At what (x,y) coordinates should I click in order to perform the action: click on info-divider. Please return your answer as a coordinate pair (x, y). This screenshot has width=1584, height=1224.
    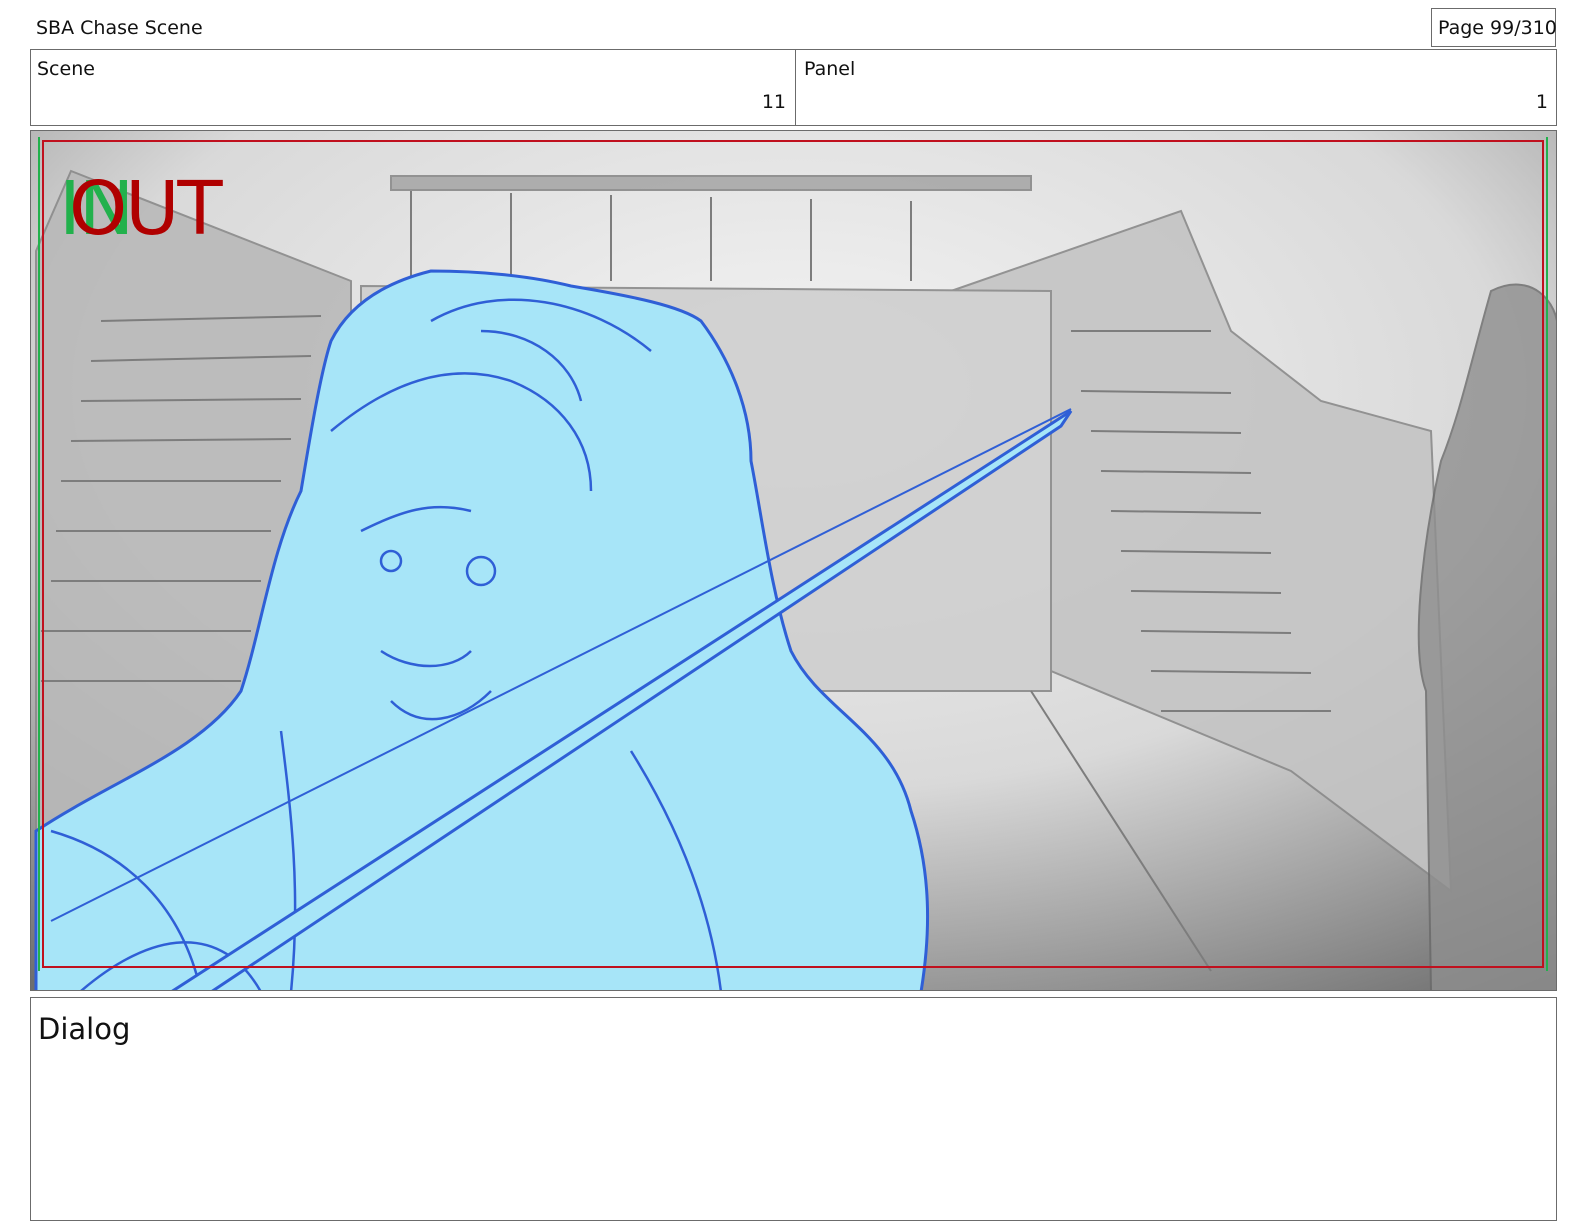
    Looking at the image, I should click on (795, 87).